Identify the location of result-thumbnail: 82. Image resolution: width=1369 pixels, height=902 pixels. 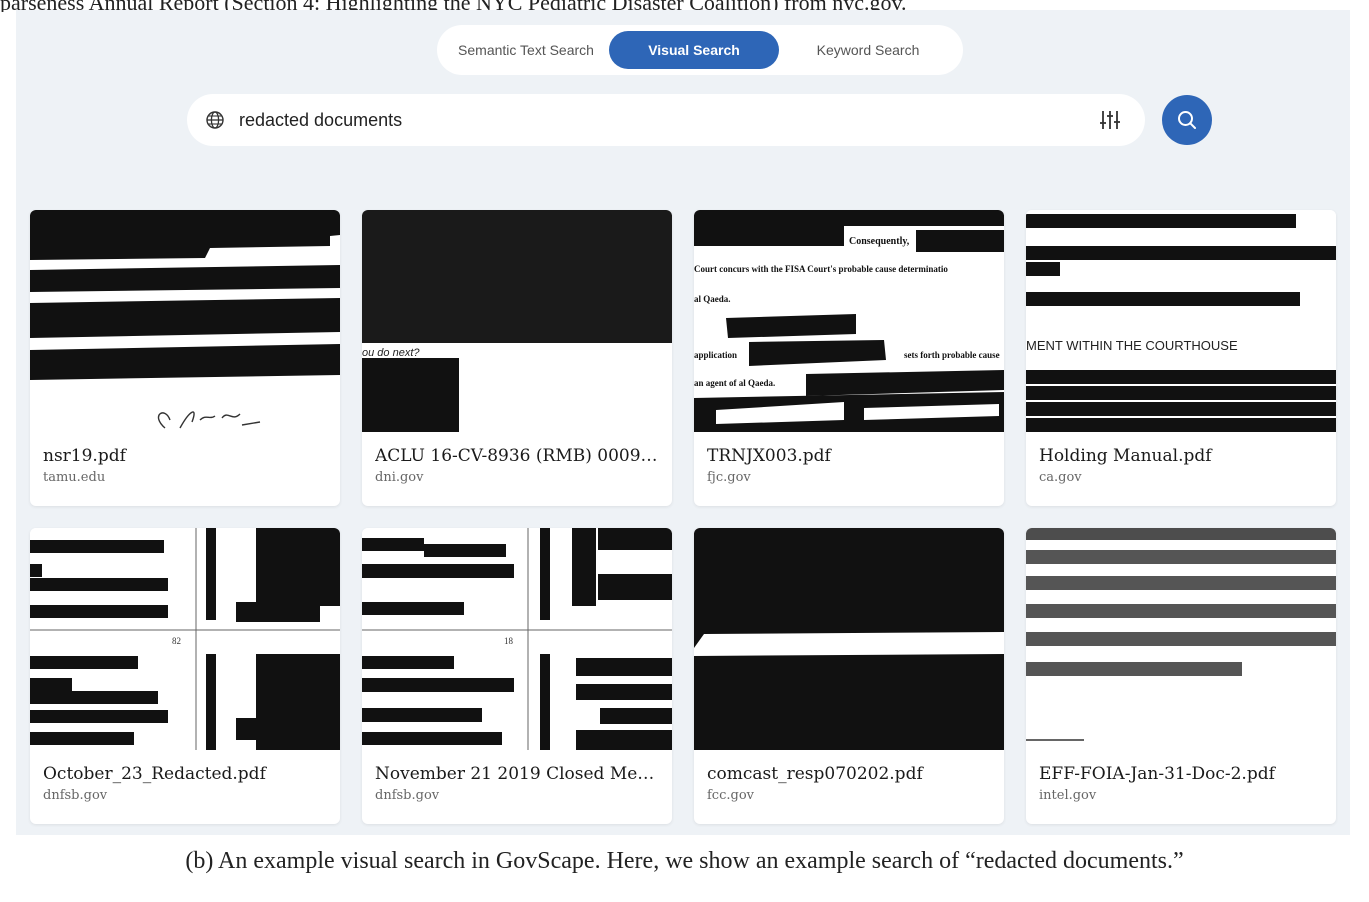
(185, 639).